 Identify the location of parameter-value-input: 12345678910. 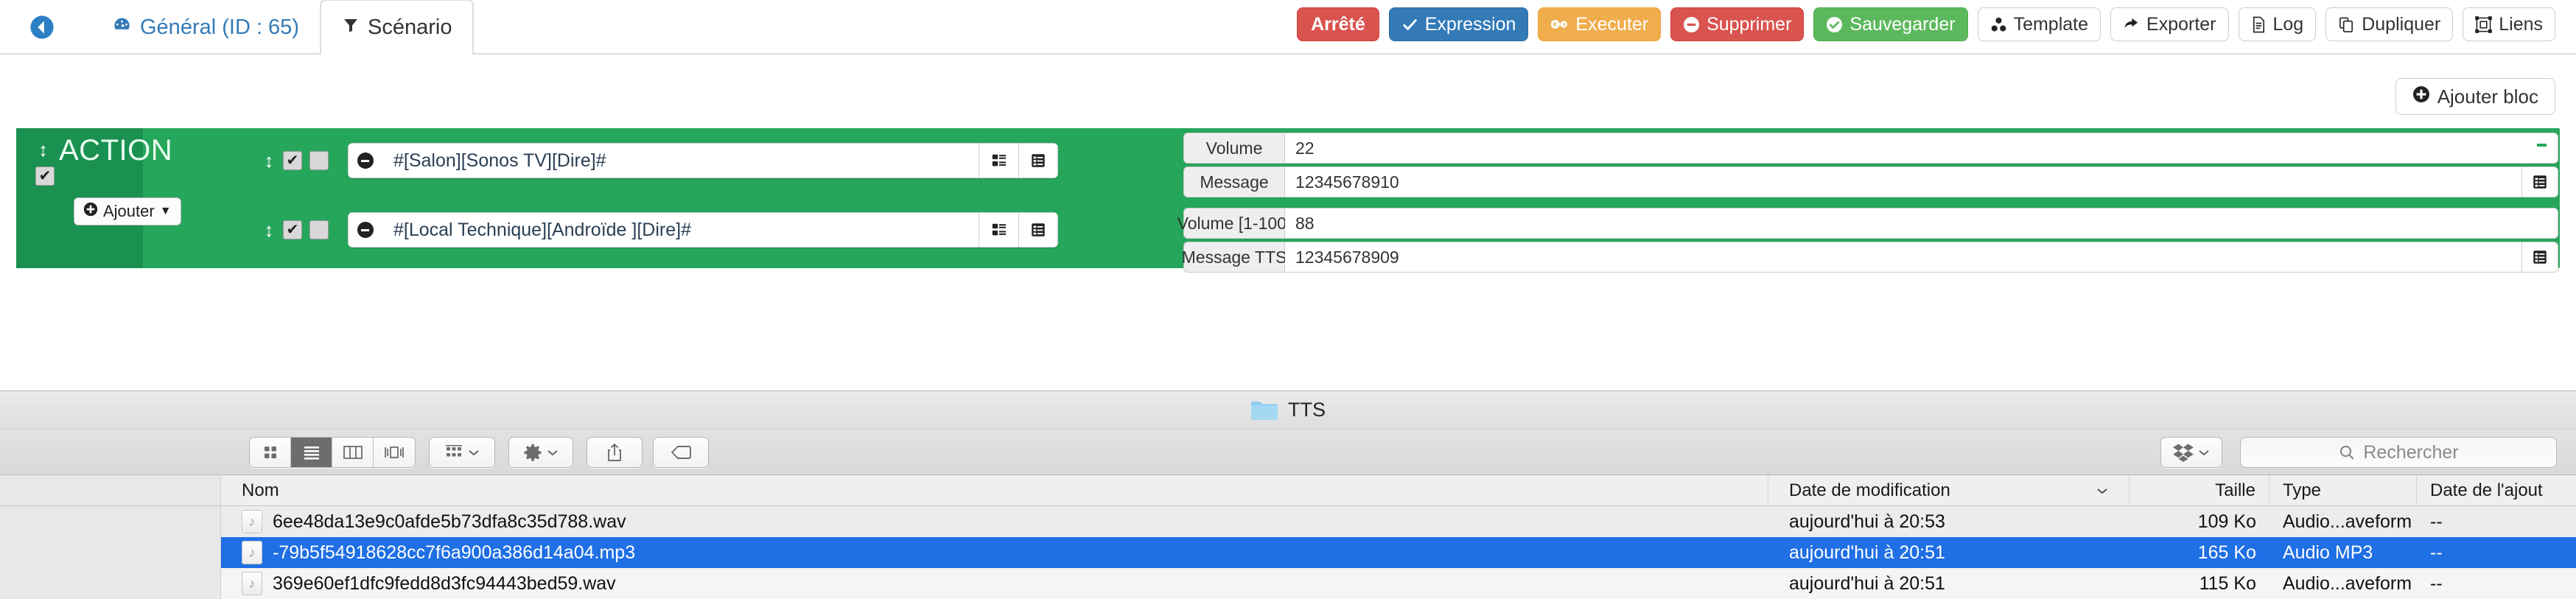
(1903, 182).